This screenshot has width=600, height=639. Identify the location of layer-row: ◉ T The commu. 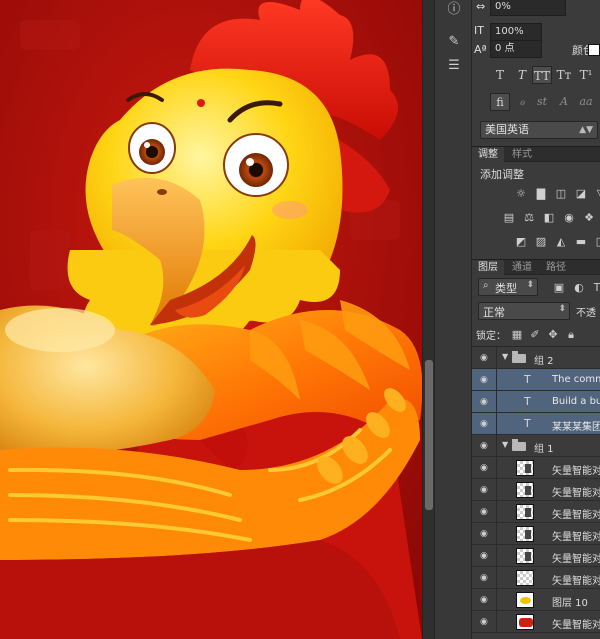
(536, 380).